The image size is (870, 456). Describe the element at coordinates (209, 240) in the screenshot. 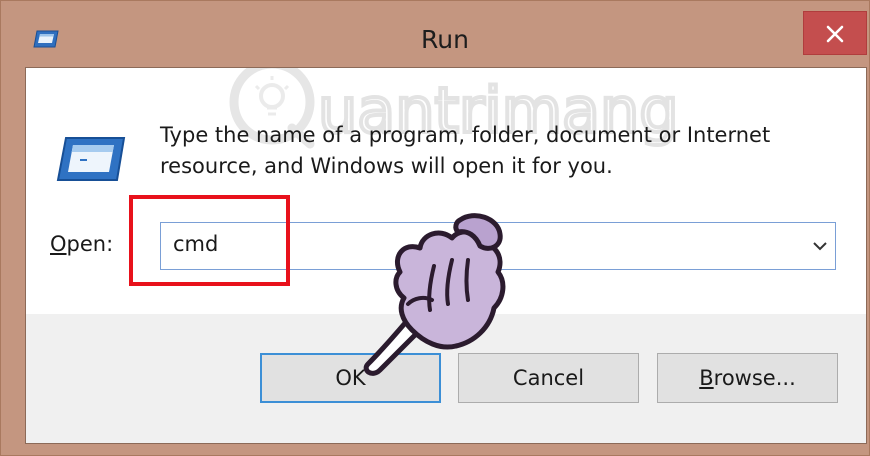

I see `highlight-box` at that location.